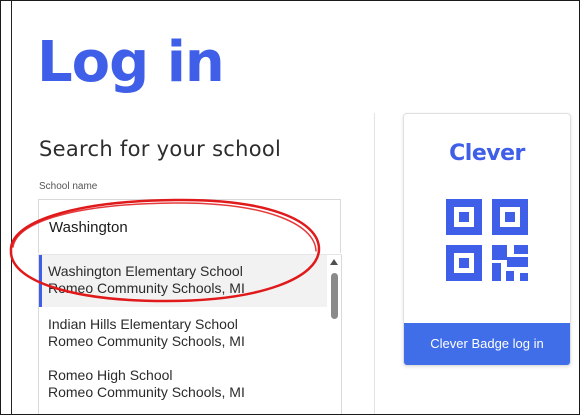 This screenshot has width=580, height=415. What do you see at coordinates (374, 263) in the screenshot?
I see `column-divider` at bounding box center [374, 263].